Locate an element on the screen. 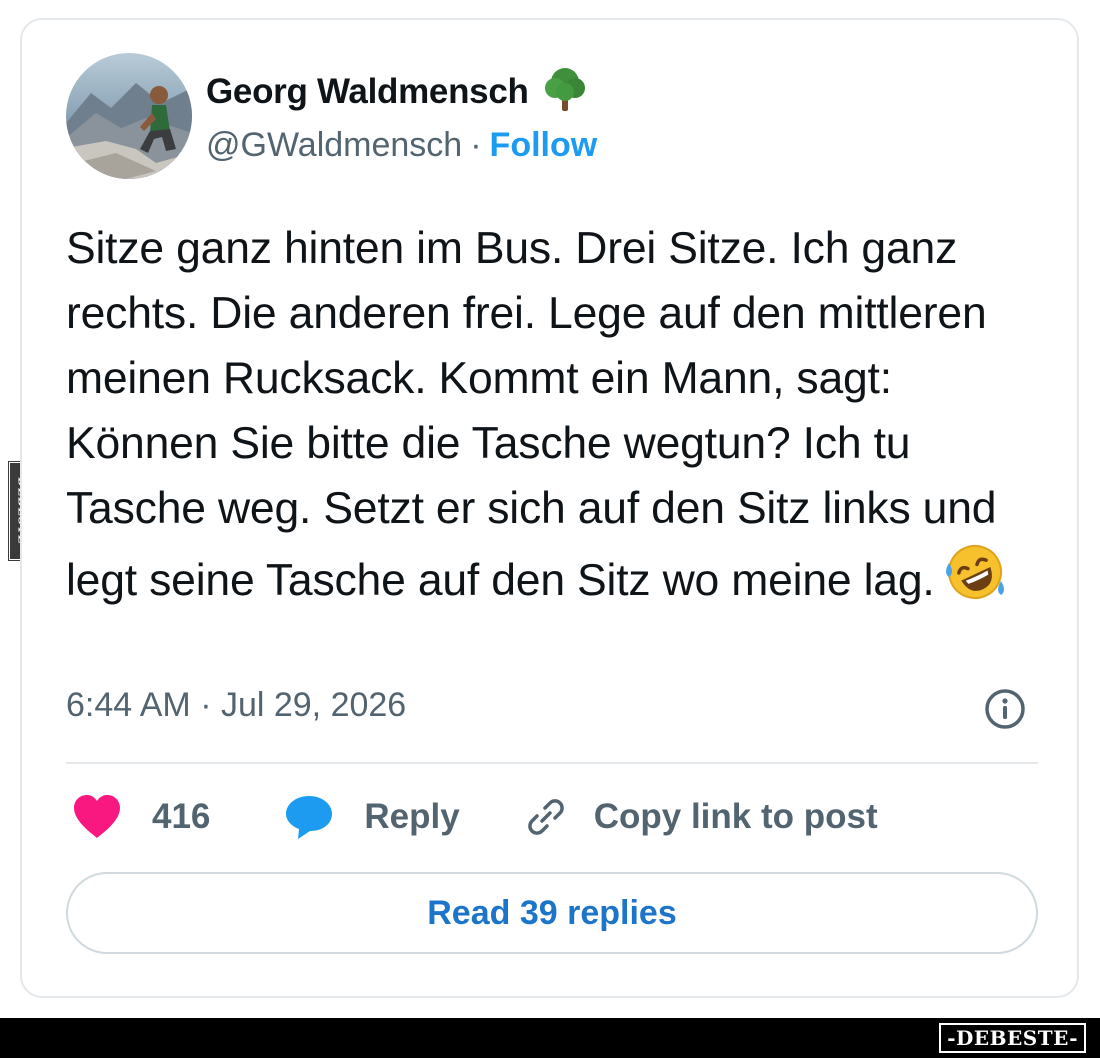 This screenshot has height=1058, width=1100. bottom-watermark: -DEBESTE- is located at coordinates (1012, 1038).